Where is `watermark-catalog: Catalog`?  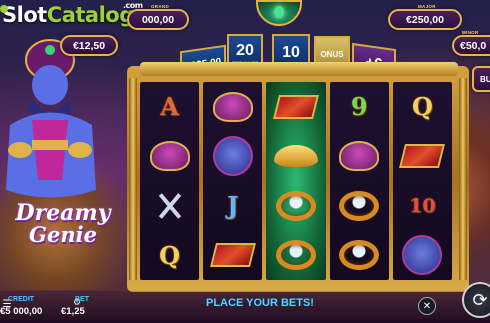
watermark-catalog: Catalog is located at coordinates (90, 15).